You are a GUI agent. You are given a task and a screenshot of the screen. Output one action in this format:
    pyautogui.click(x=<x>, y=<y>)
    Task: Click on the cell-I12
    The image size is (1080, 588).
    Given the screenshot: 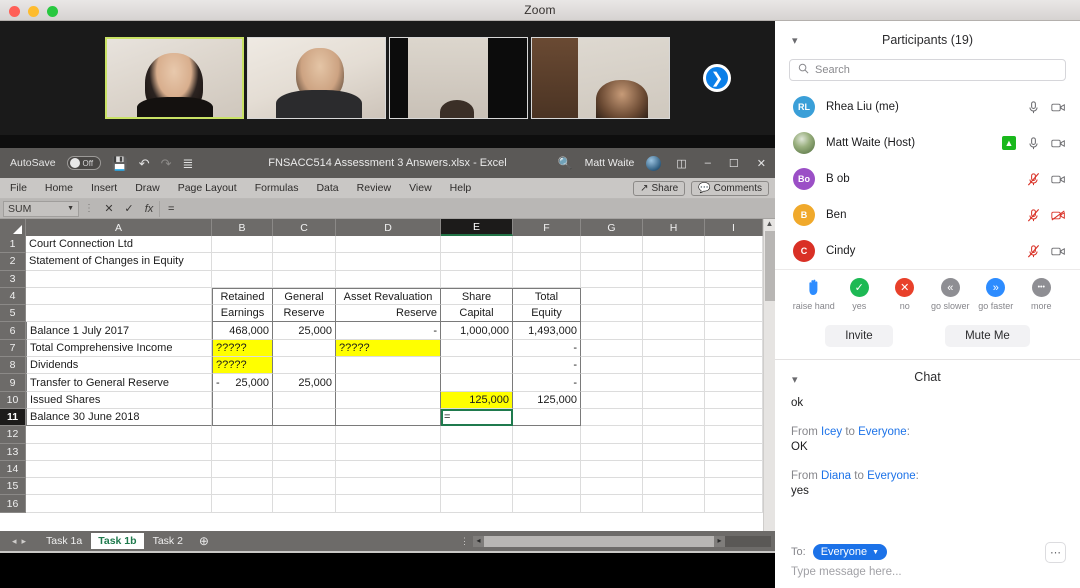 What is the action you would take?
    pyautogui.click(x=734, y=435)
    